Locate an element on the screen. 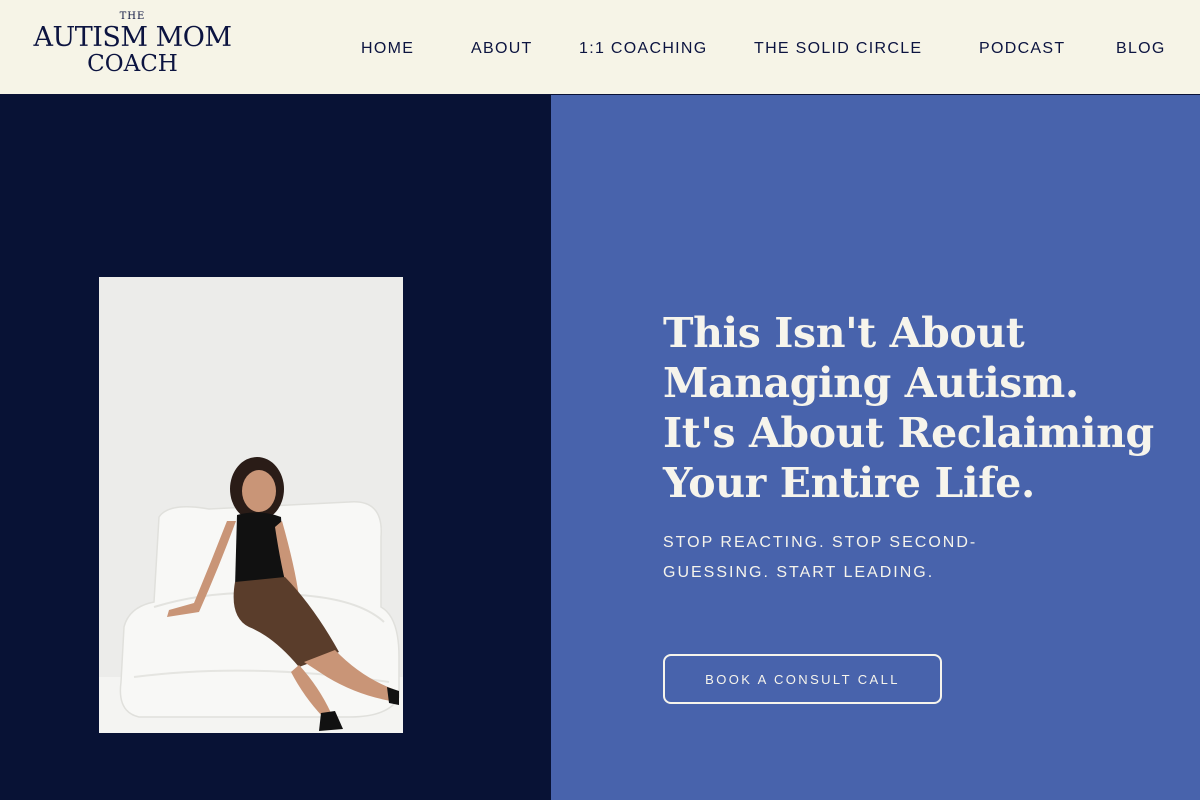 This screenshot has width=1200, height=800. nav-item-solid-circle: THE SOLID CIRCLE is located at coordinates (838, 49).